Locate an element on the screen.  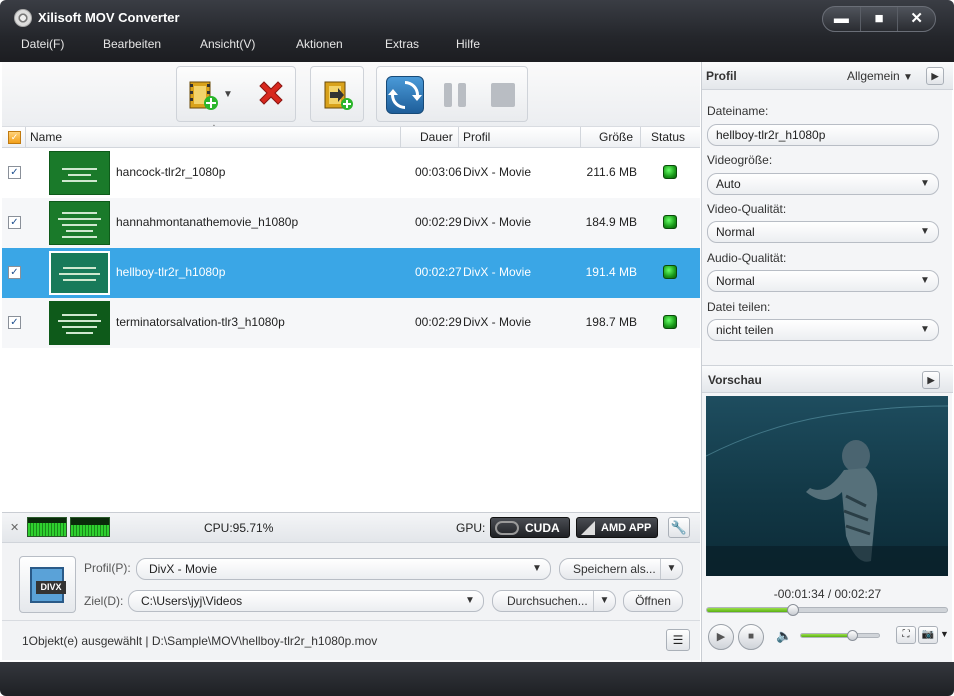
file-name: hannahmontanathemovie_h1080p is located at coordinates (207, 222).